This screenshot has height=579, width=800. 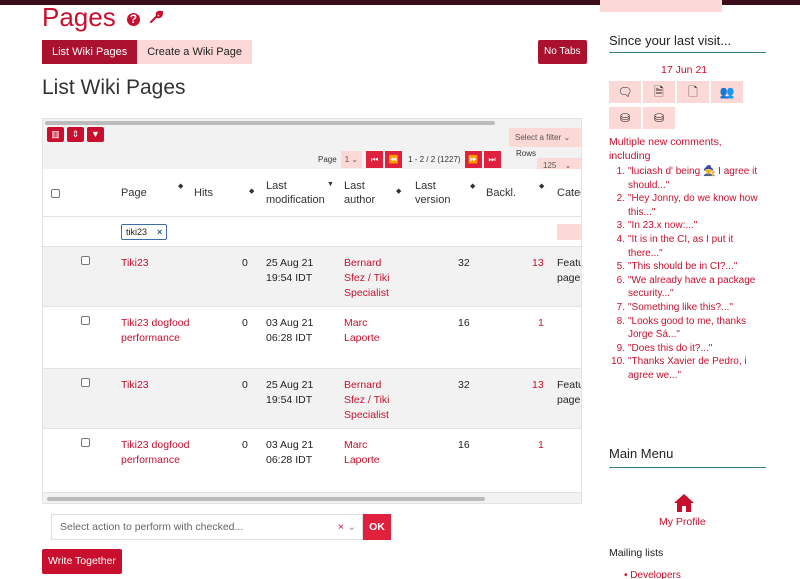 I want to click on list-item: 2. "Hey Jonny, do we know how this...", so click(x=684, y=205).